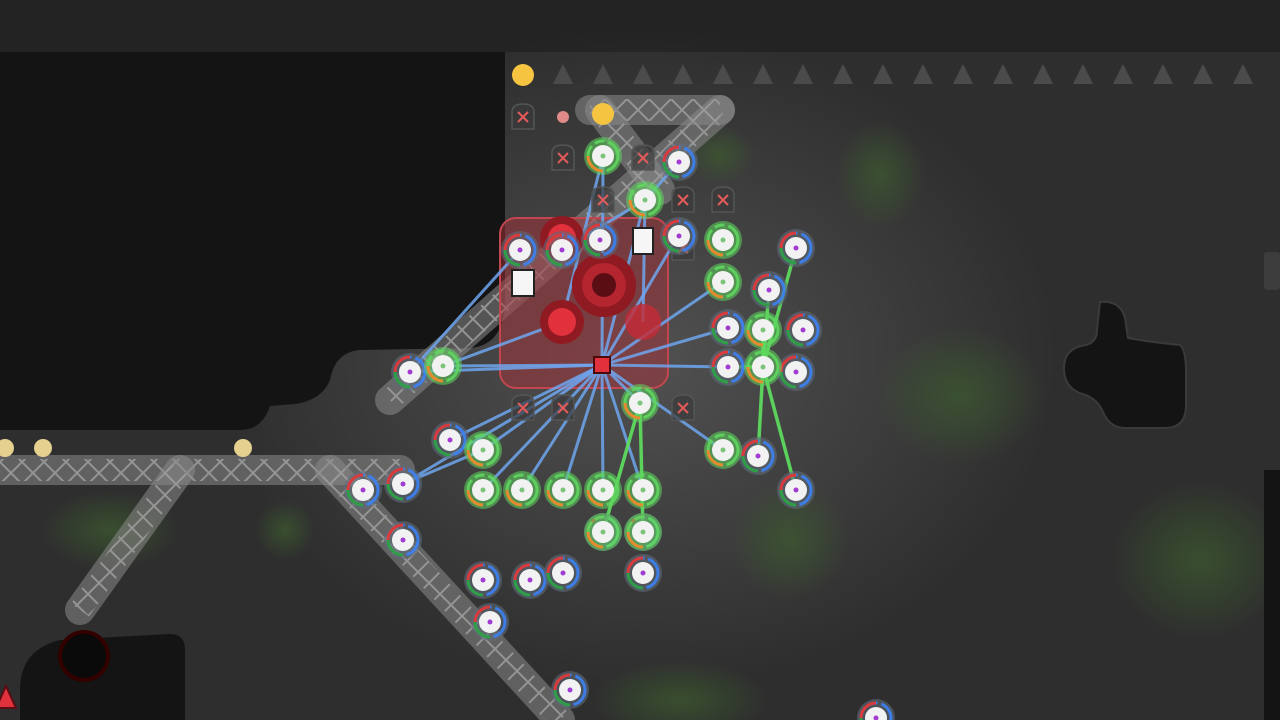  What do you see at coordinates (84, 656) in the screenshot?
I see `pit-icon` at bounding box center [84, 656].